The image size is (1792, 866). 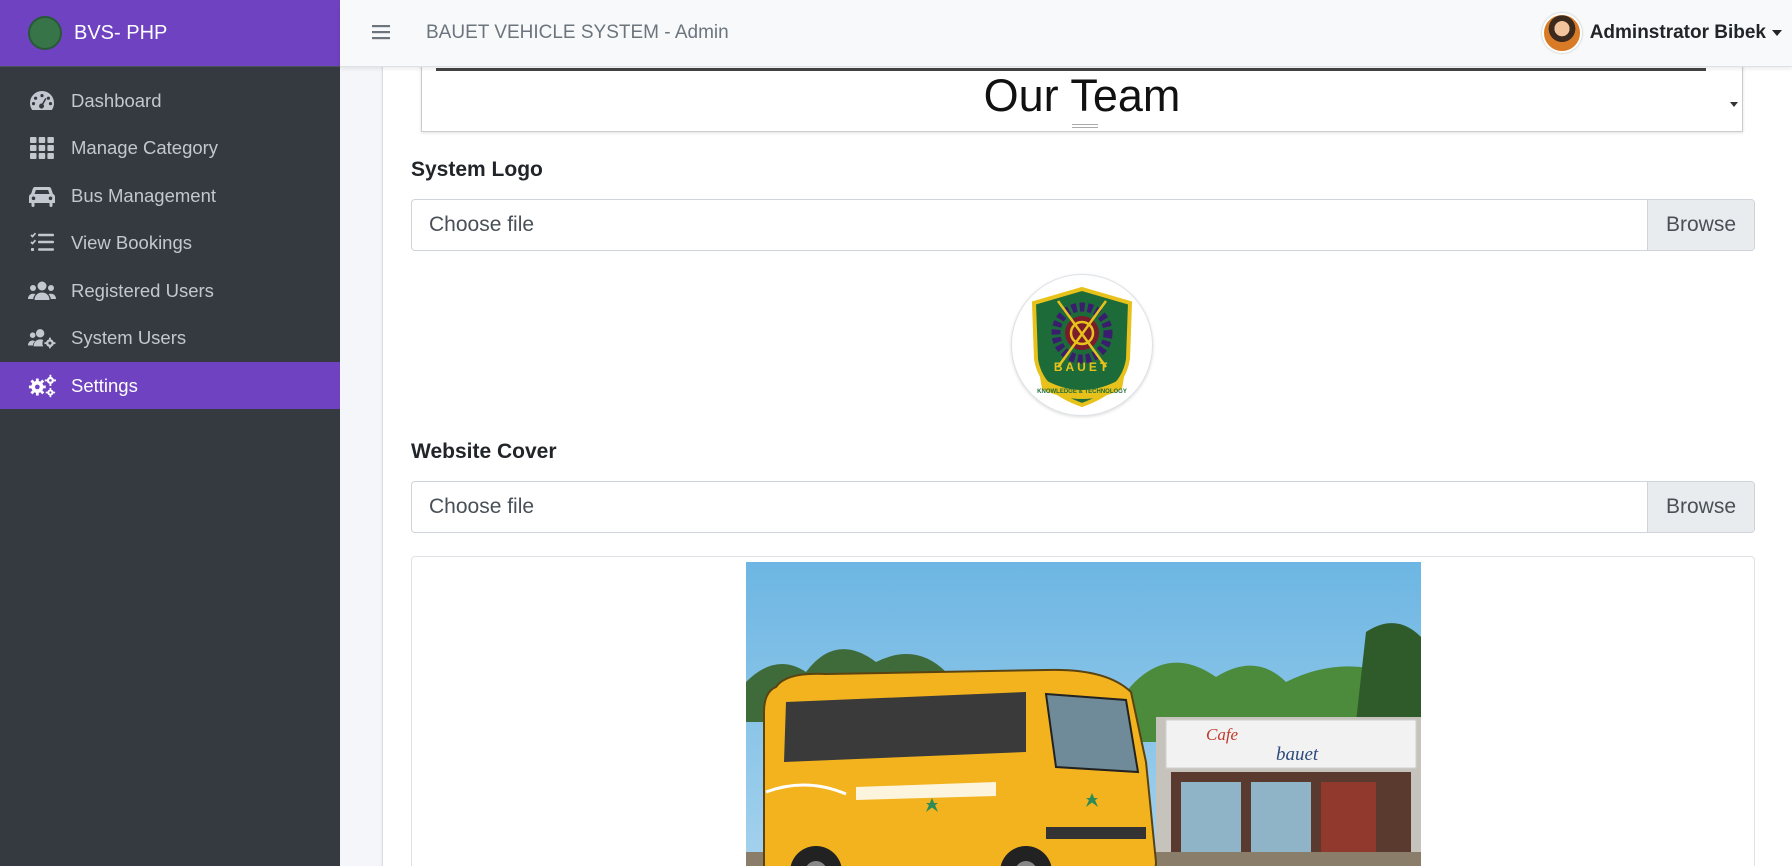 What do you see at coordinates (132, 242) in the screenshot?
I see `sidebar-item-label: View Bookings` at bounding box center [132, 242].